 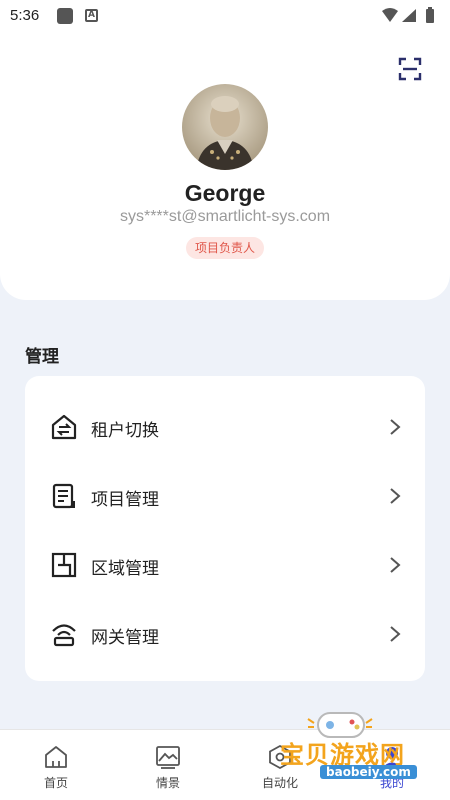 I want to click on menu-item-label: 区域管理, so click(x=125, y=569).